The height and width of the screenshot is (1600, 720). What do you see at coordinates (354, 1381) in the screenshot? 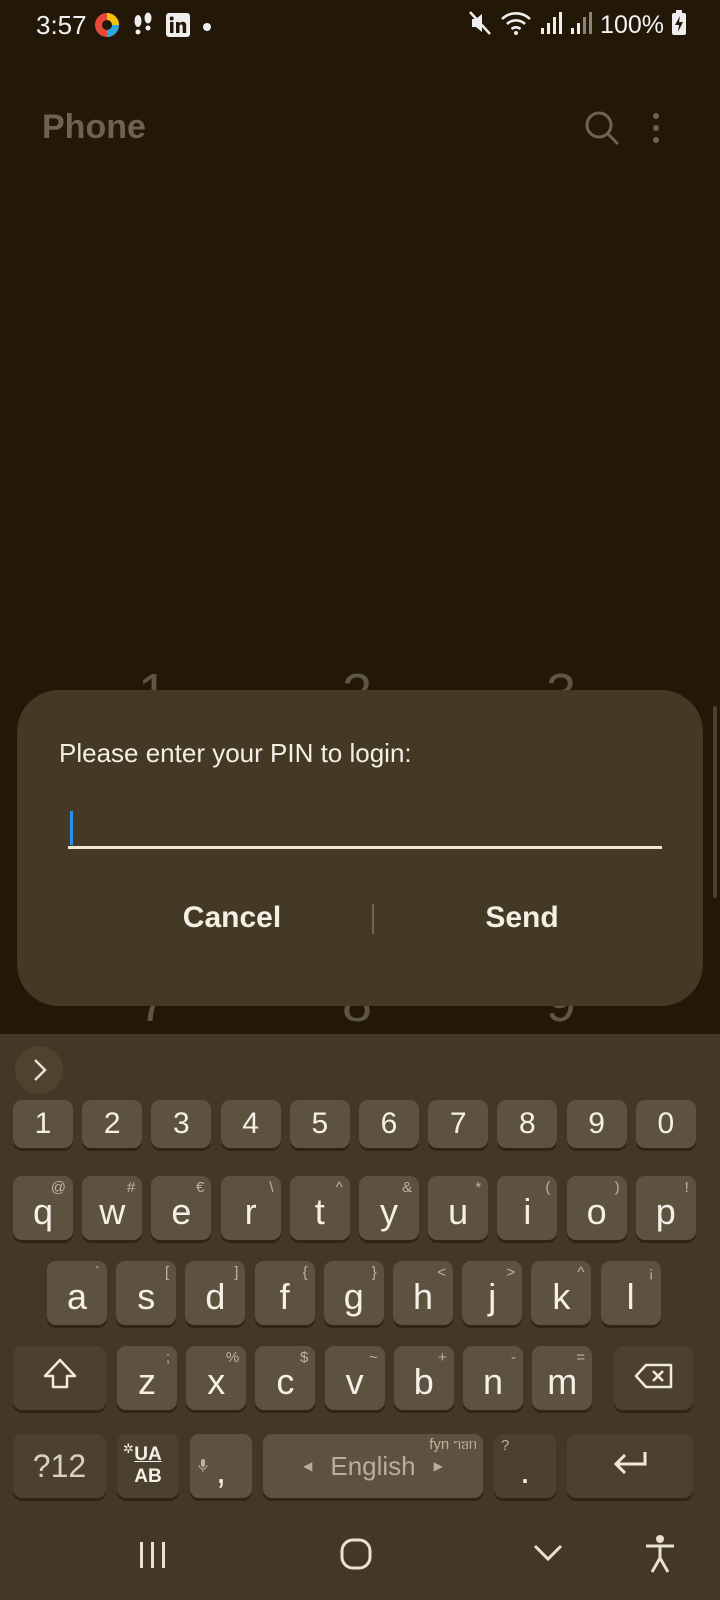
I see `key-v-label: v` at bounding box center [354, 1381].